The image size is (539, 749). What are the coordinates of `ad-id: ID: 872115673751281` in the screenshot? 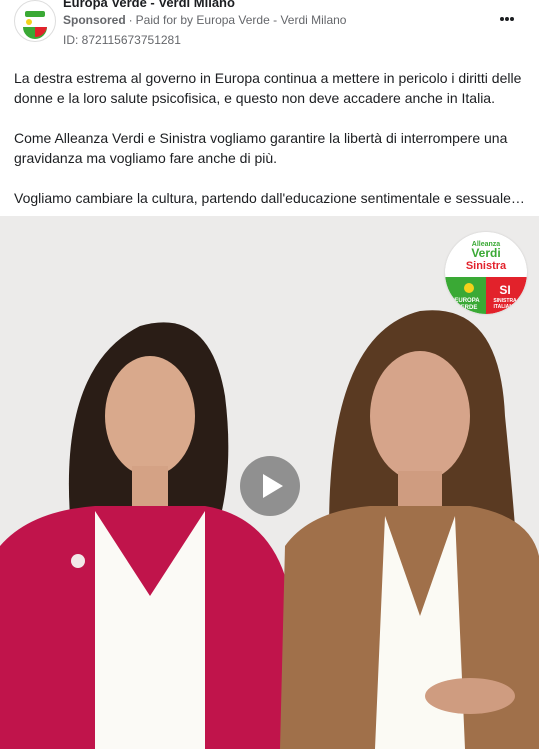 It's located at (122, 40).